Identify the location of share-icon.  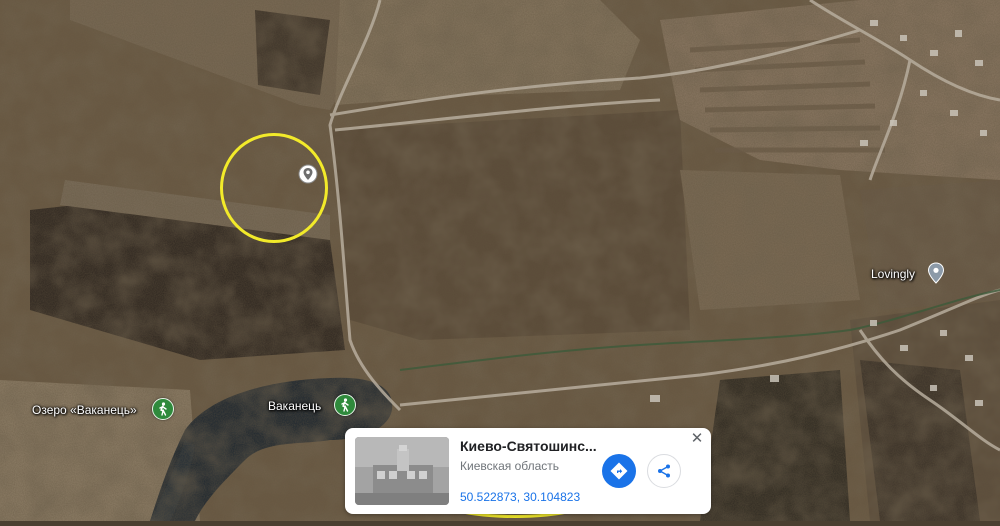
(664, 471).